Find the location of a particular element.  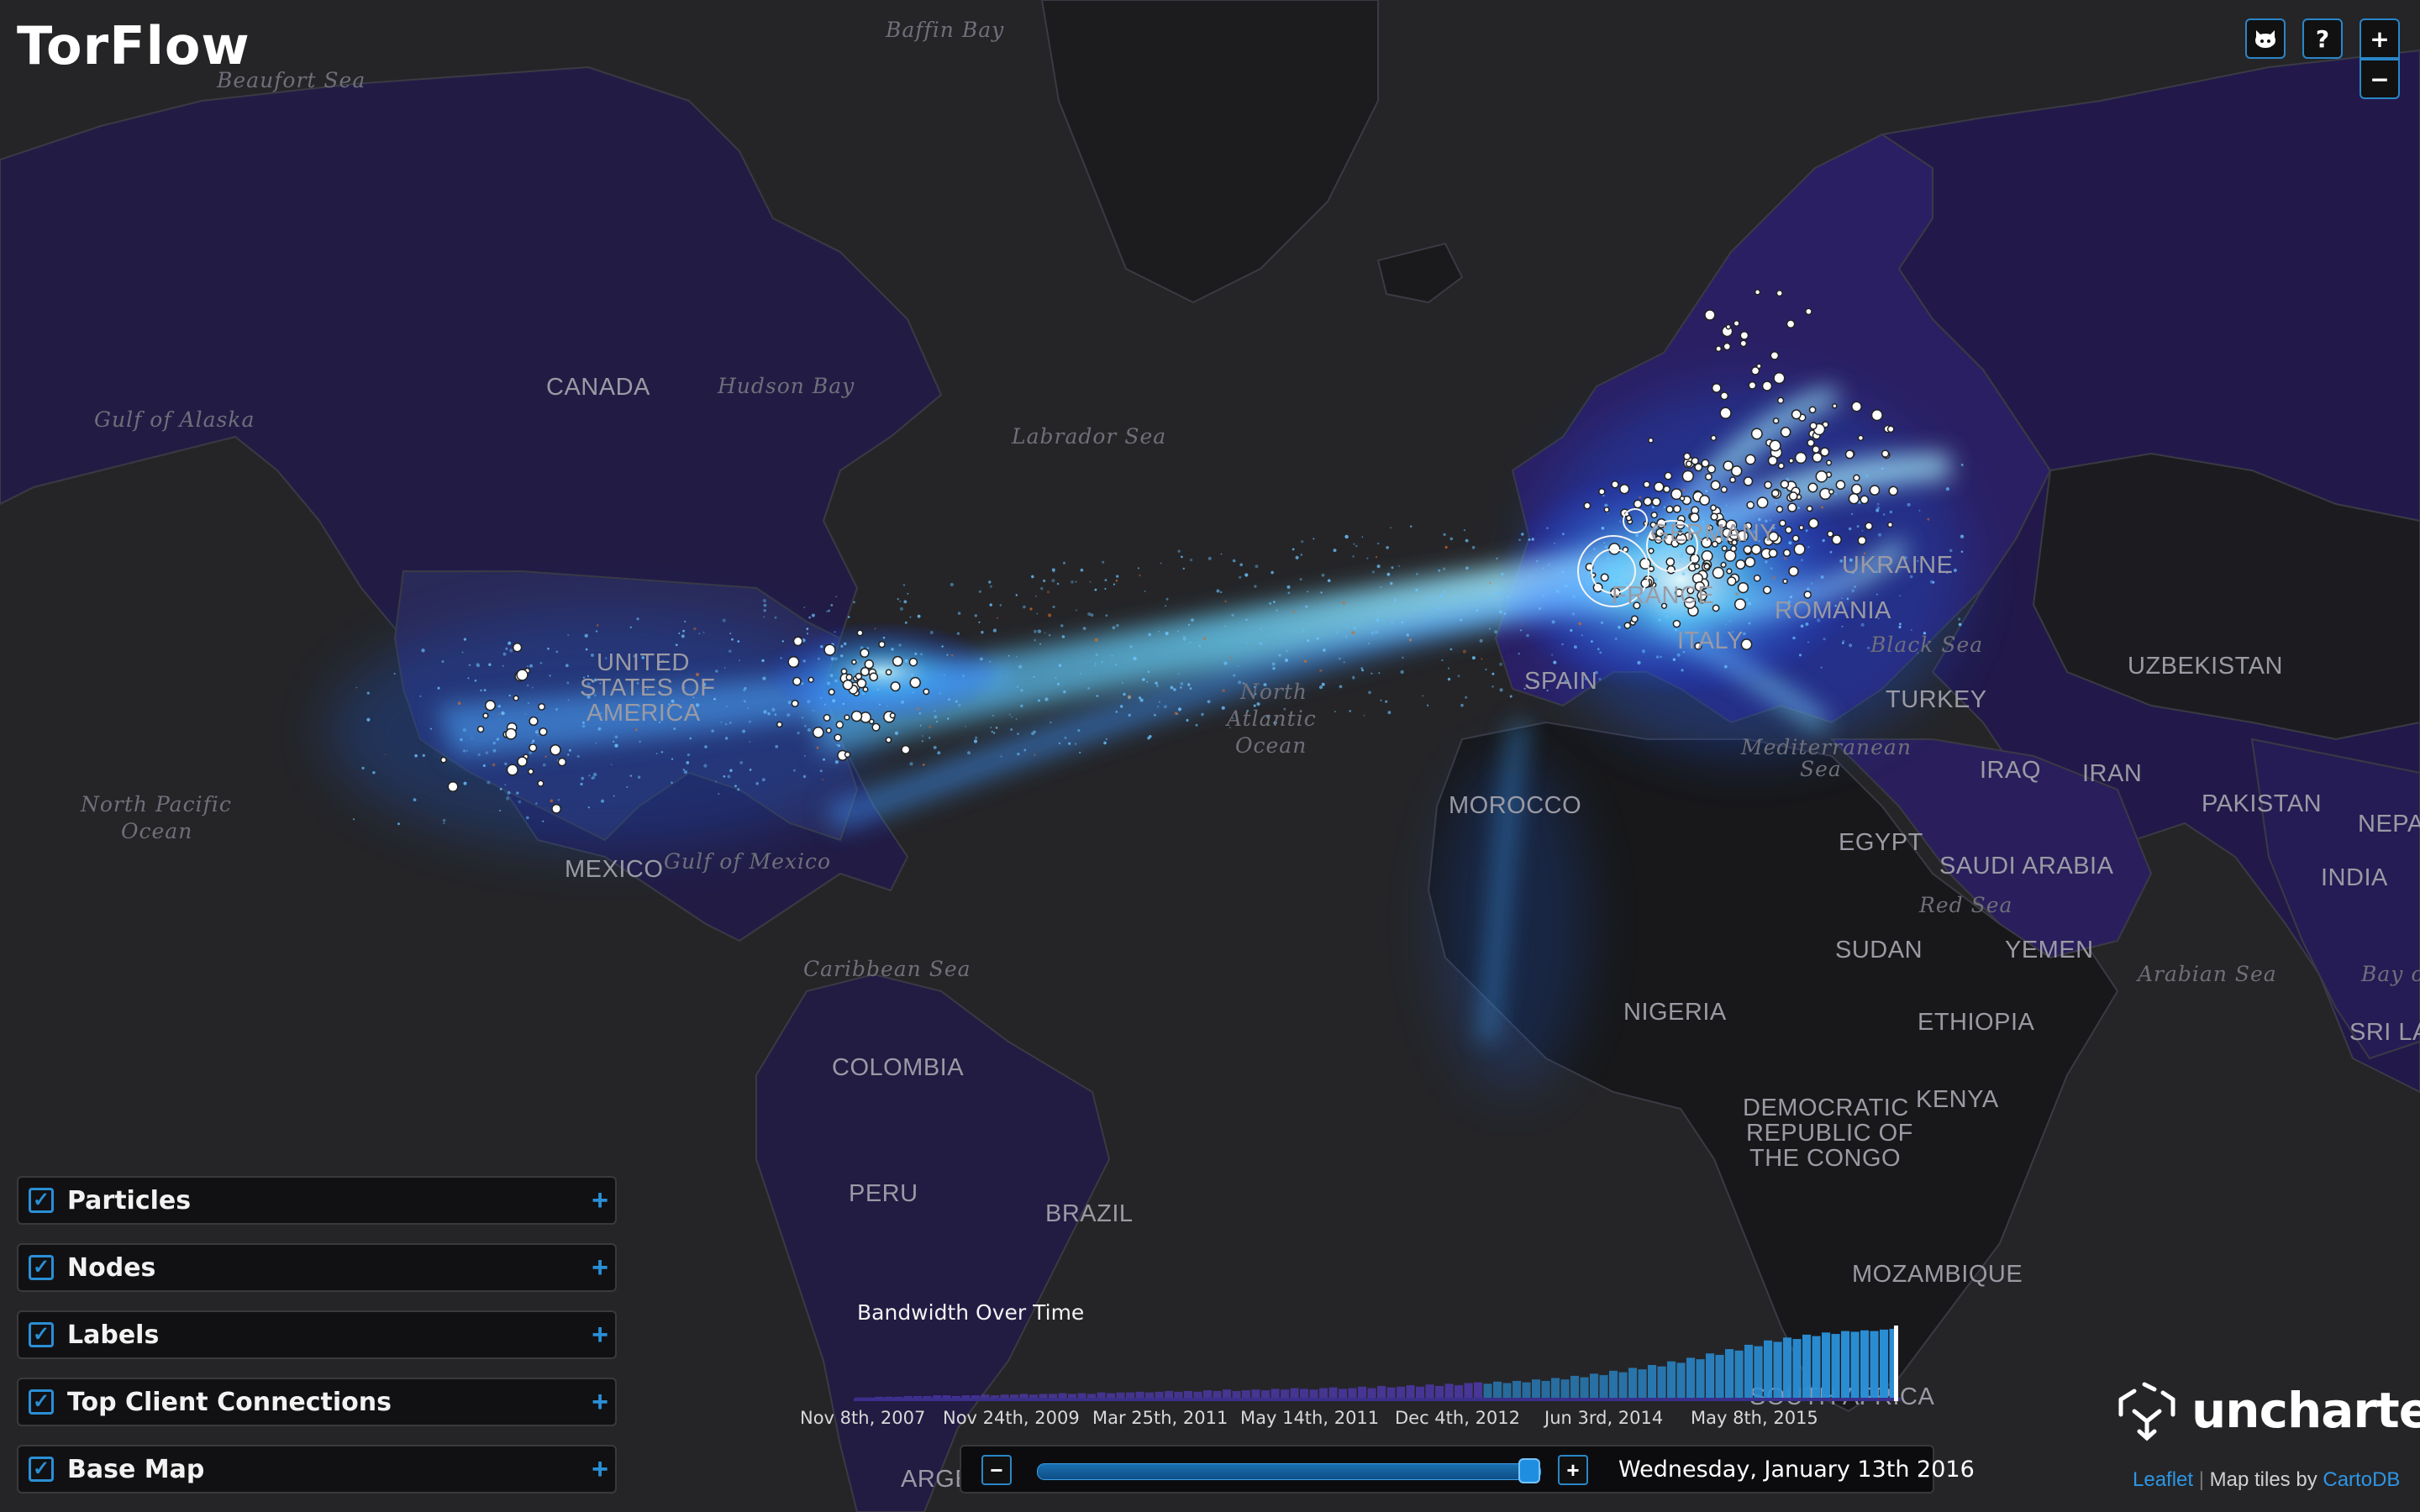

help-button: ? is located at coordinates (2323, 38).